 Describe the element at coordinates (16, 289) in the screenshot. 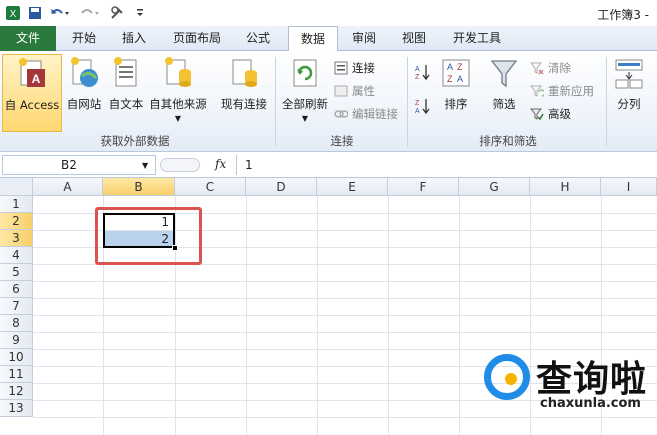

I see `row-header-6: 6` at that location.